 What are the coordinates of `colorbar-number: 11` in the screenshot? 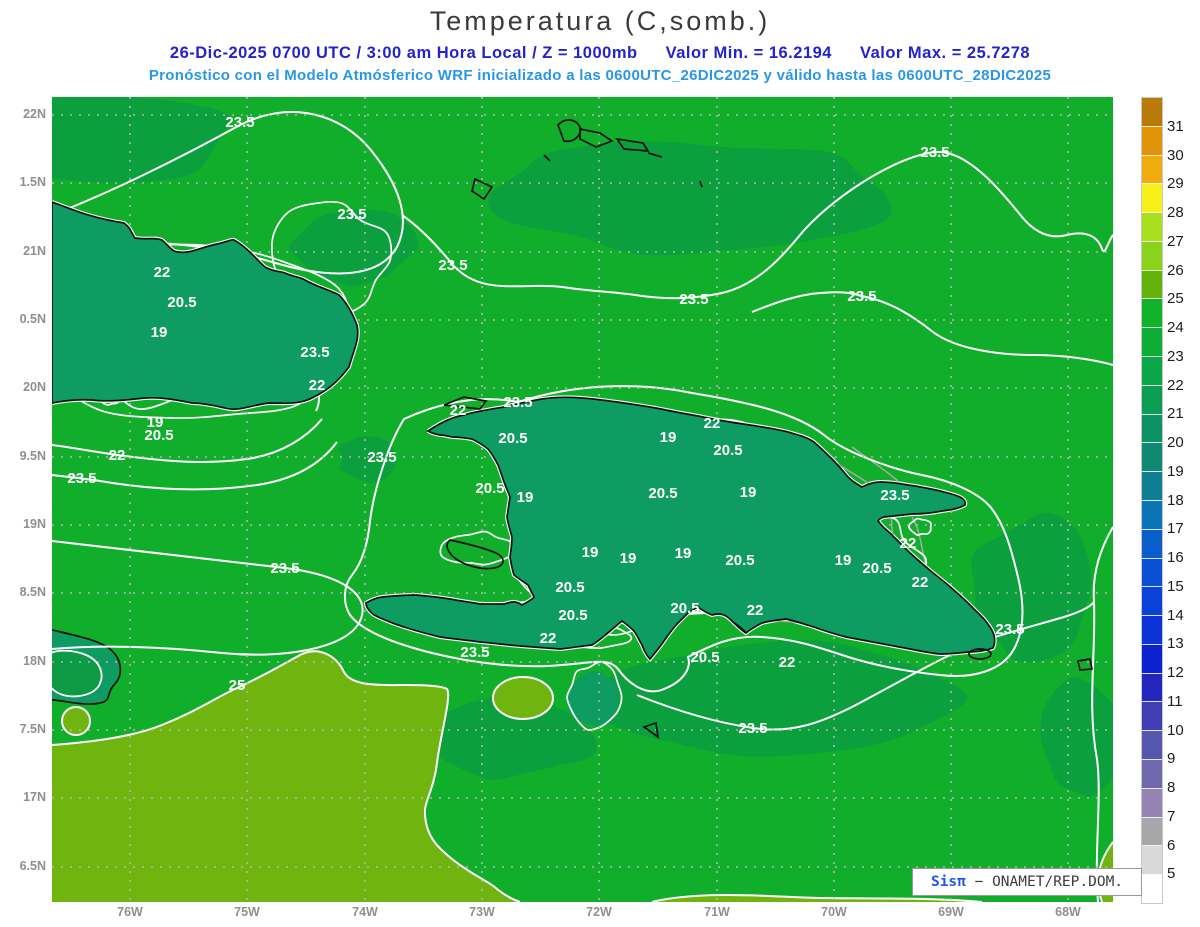 It's located at (1175, 701).